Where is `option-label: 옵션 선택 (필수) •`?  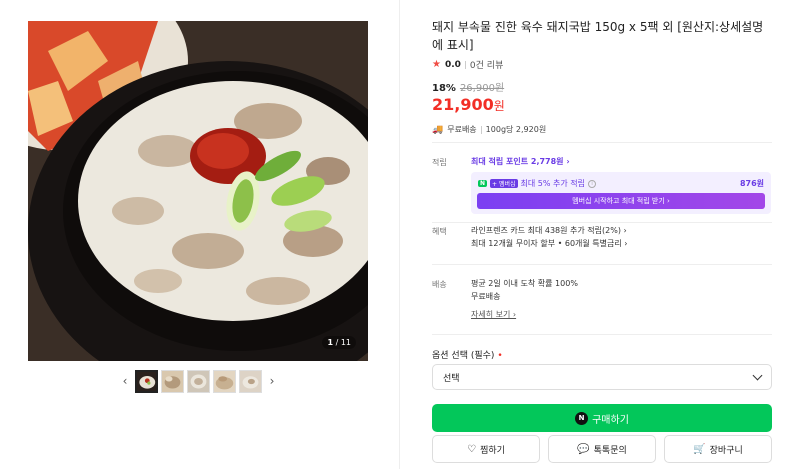 option-label: 옵션 선택 (필수) • is located at coordinates (467, 354).